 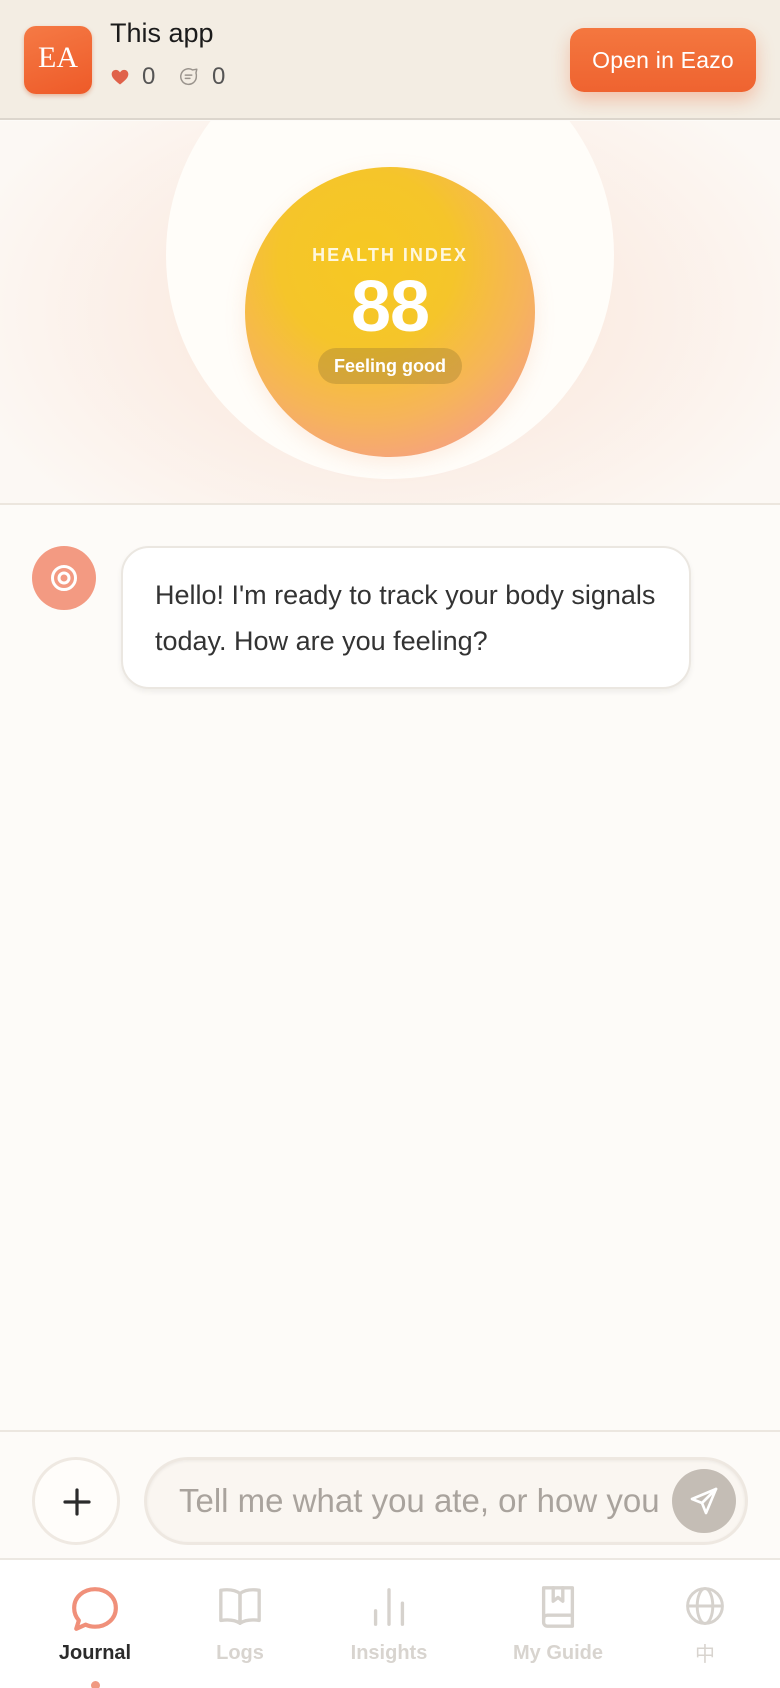 What do you see at coordinates (705, 1606) in the screenshot?
I see `globe-icon` at bounding box center [705, 1606].